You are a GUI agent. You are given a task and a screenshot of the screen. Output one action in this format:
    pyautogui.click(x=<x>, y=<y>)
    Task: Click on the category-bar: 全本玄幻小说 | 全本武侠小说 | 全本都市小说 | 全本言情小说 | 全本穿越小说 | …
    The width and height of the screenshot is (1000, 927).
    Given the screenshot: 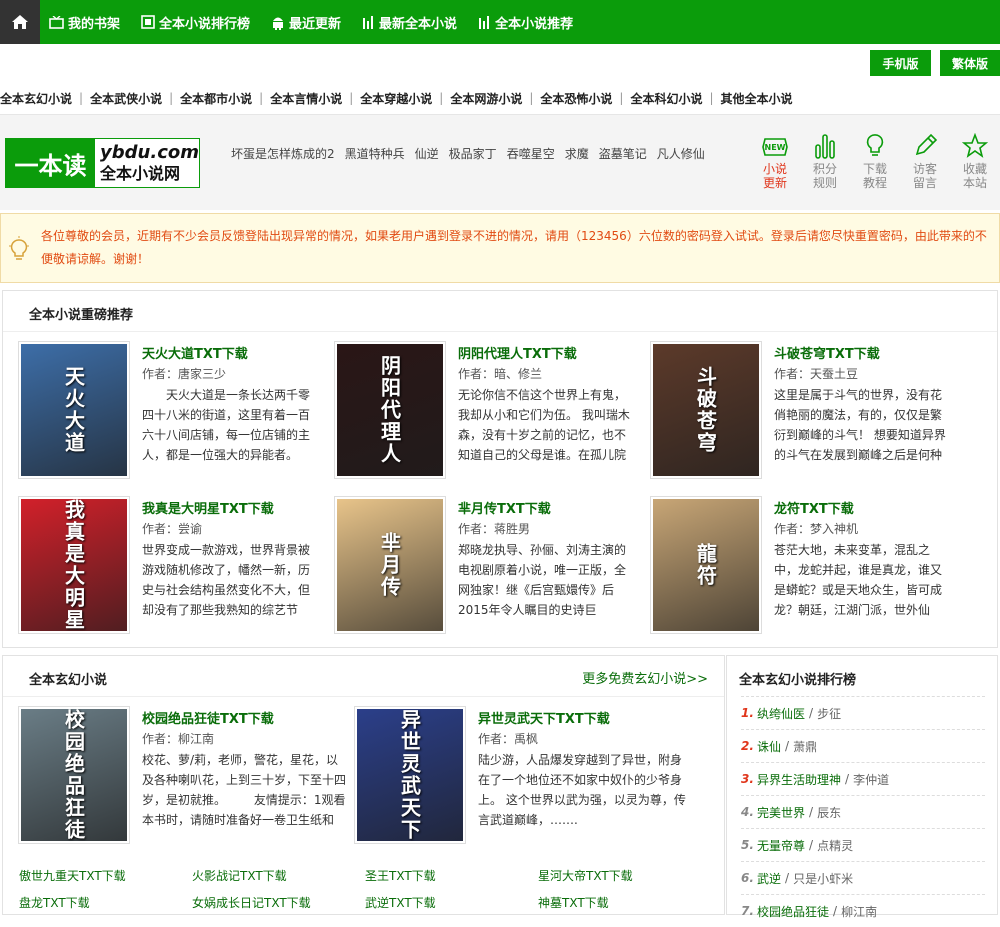 What is the action you would take?
    pyautogui.click(x=500, y=98)
    